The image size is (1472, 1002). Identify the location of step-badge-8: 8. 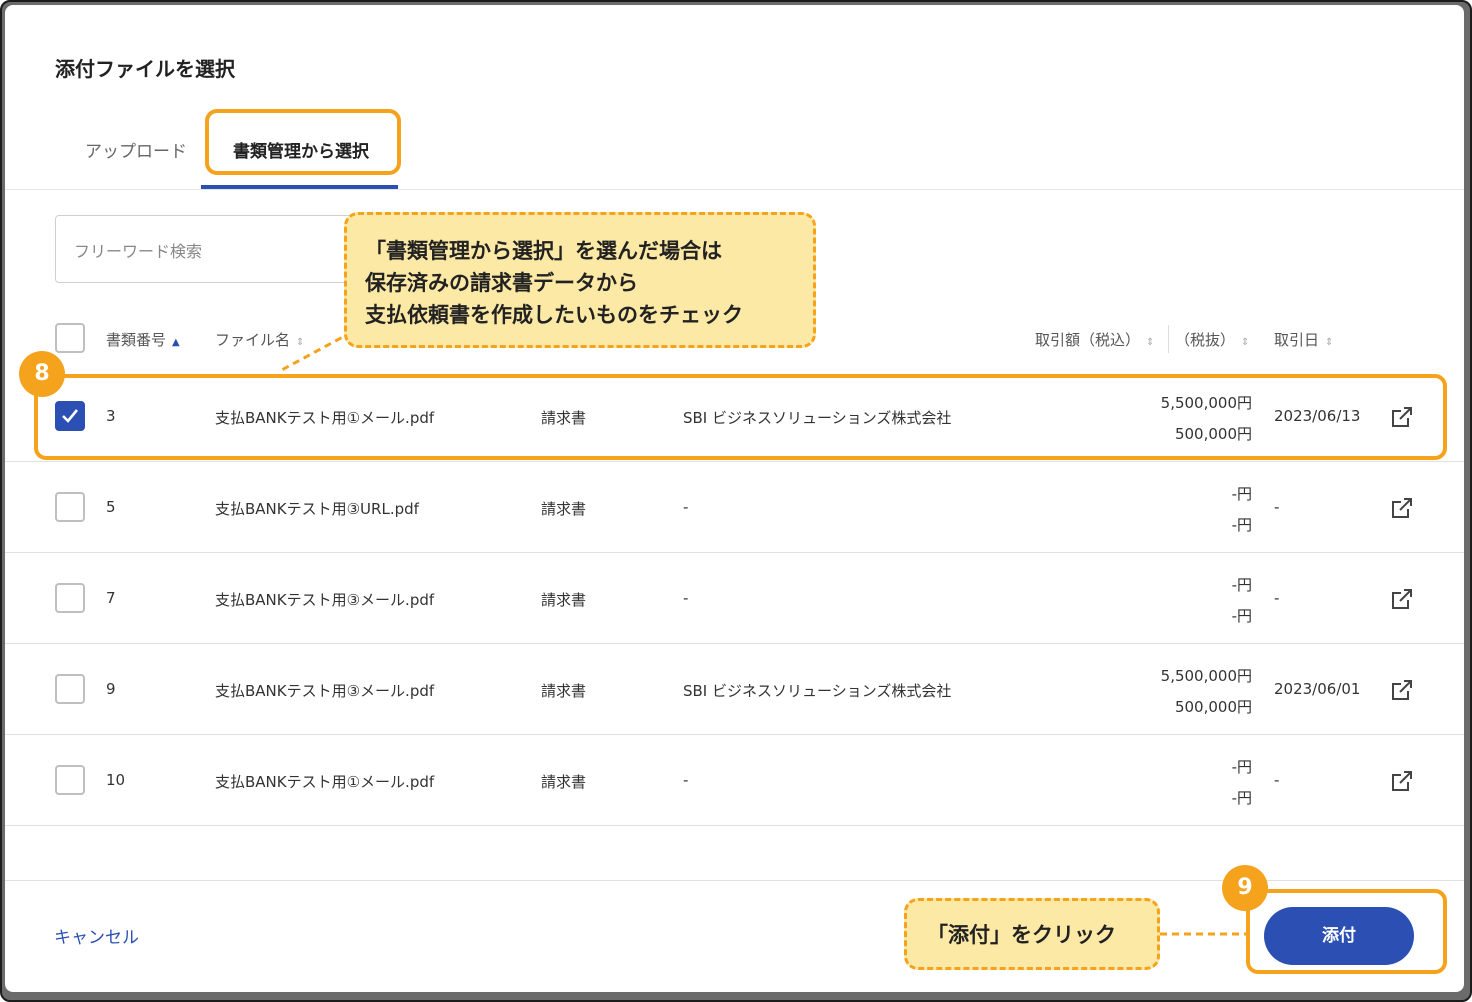
(42, 374).